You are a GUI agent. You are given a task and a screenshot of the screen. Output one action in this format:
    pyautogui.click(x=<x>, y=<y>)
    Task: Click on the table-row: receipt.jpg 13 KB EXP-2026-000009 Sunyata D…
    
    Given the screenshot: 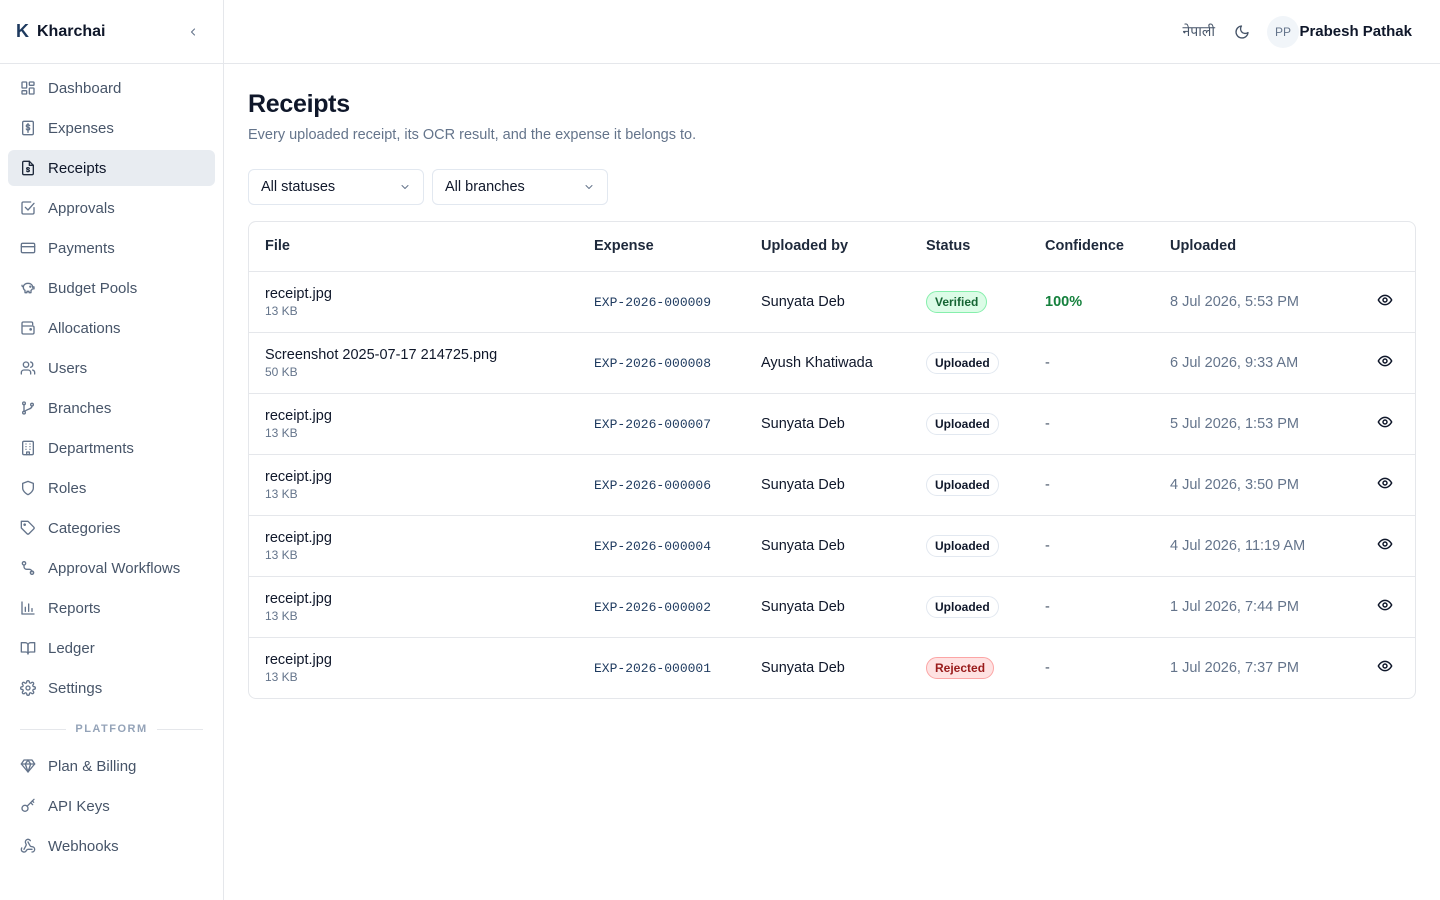 What is the action you would take?
    pyautogui.click(x=832, y=302)
    